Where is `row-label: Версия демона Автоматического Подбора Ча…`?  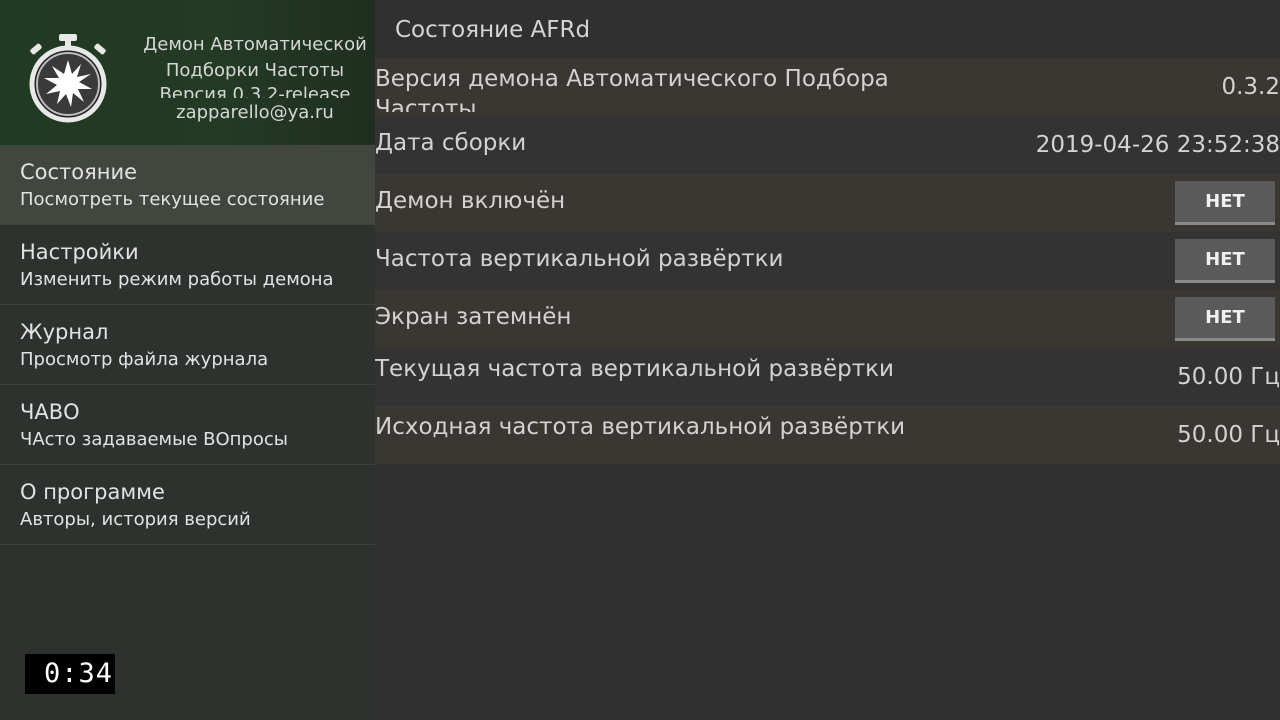
row-label: Версия демона Автоматического Подбора Ча… is located at coordinates (632, 89).